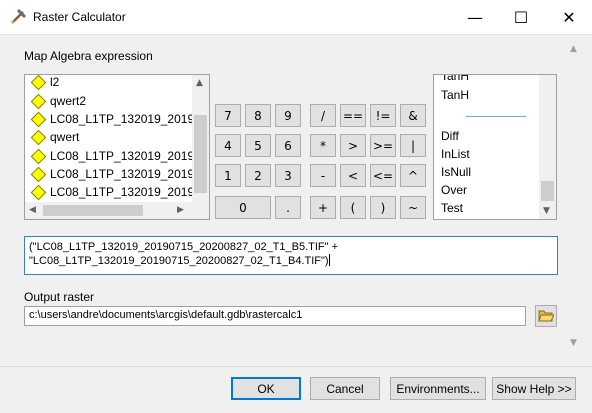  What do you see at coordinates (119, 156) in the screenshot?
I see `layer-item: LC08_L1TP_132019_2019073` at bounding box center [119, 156].